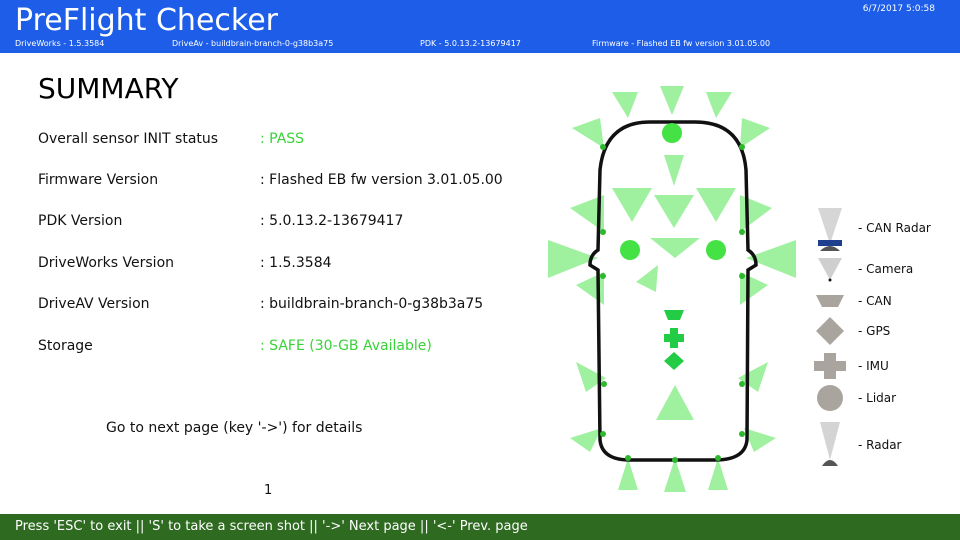 Image resolution: width=960 pixels, height=540 pixels. What do you see at coordinates (128, 139) in the screenshot?
I see `row-label-init-status: Overall sensor INIT status` at bounding box center [128, 139].